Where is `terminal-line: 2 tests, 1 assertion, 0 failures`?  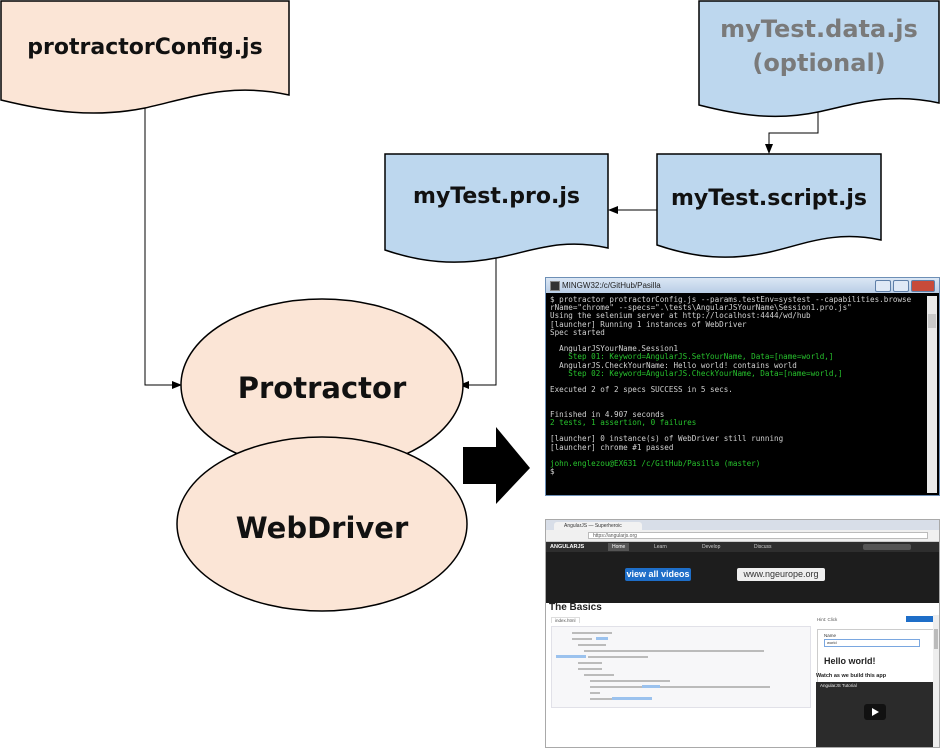 terminal-line: 2 tests, 1 assertion, 0 failures is located at coordinates (623, 423).